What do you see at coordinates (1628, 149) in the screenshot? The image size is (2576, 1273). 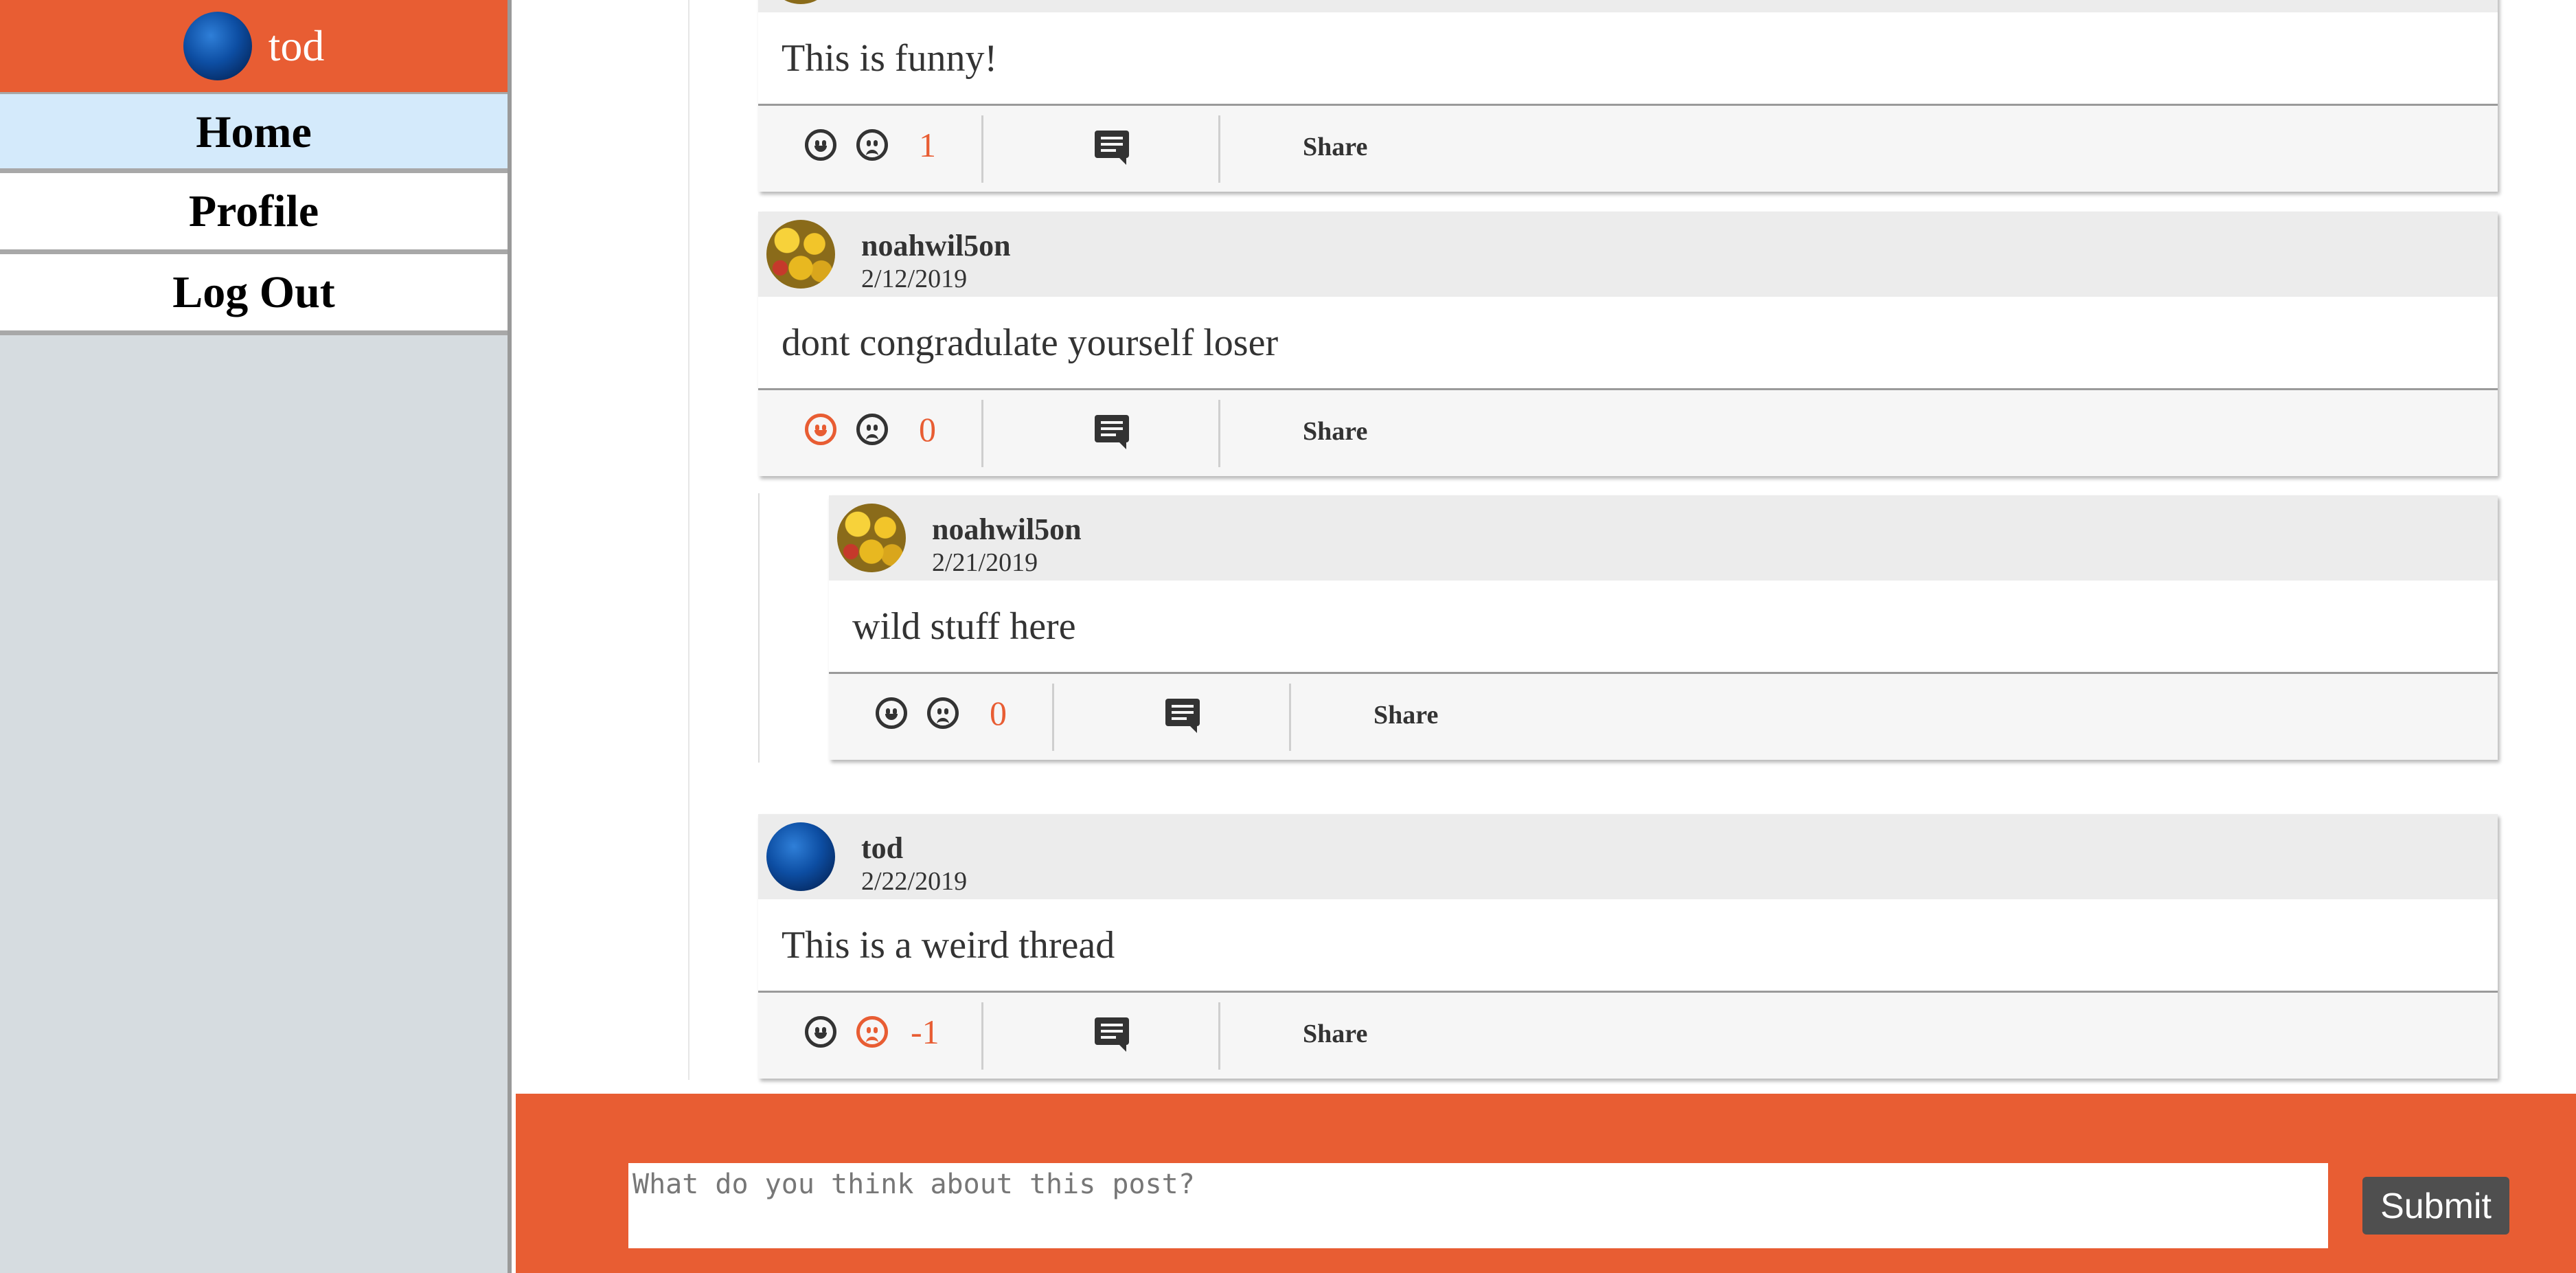 I see `comment-actions: 1 Share` at bounding box center [1628, 149].